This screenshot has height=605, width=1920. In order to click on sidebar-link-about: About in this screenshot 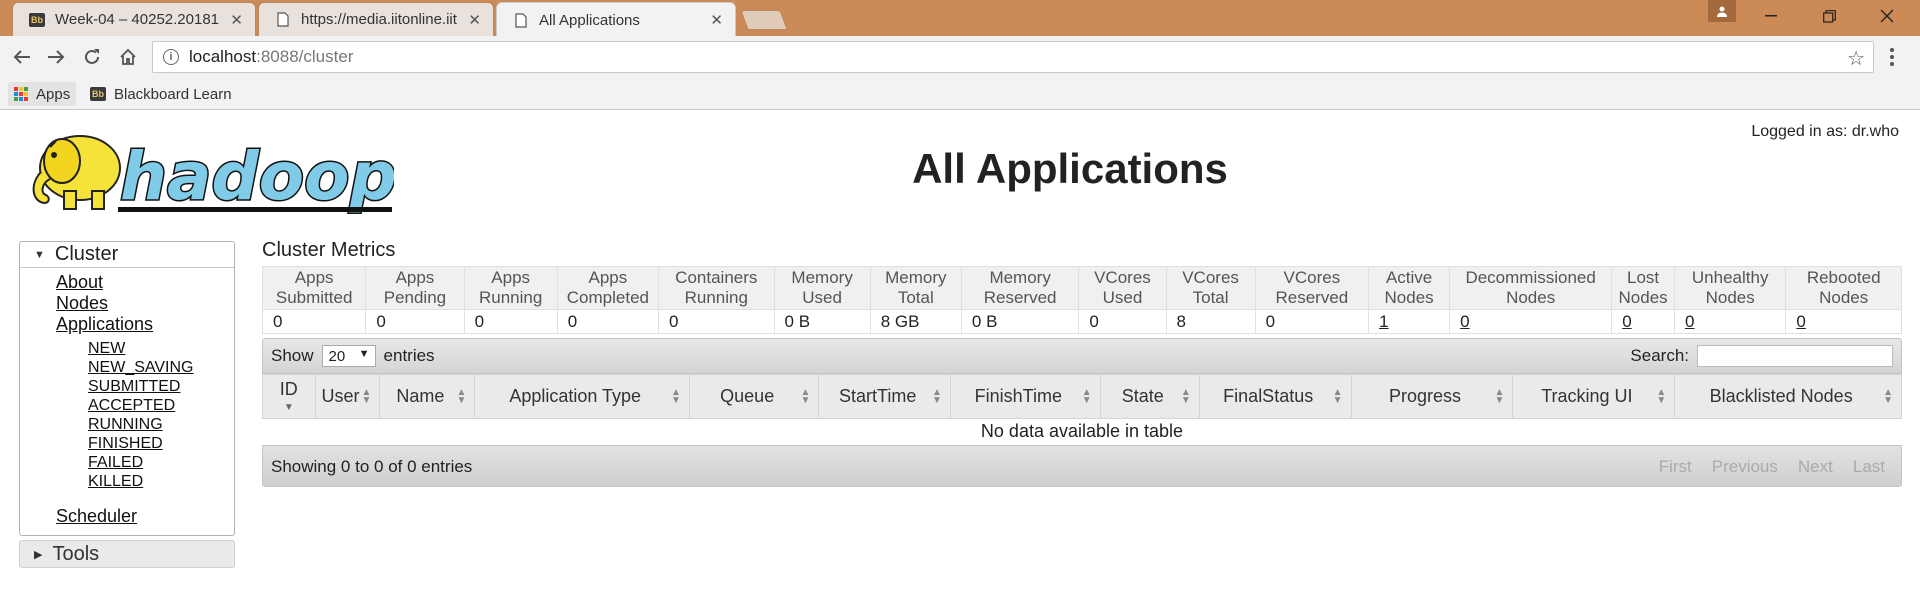, I will do `click(145, 282)`.